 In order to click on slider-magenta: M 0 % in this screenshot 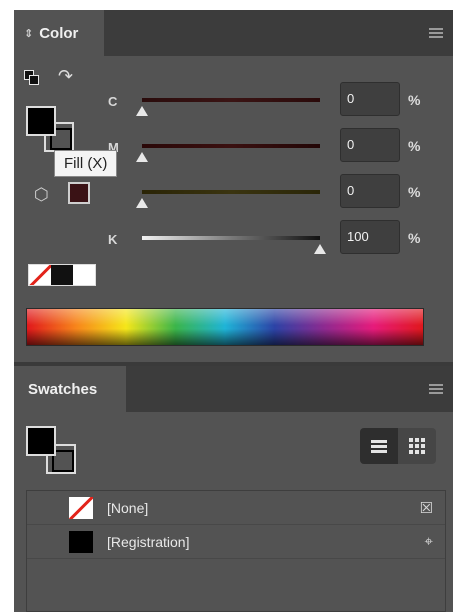, I will do `click(273, 145)`.